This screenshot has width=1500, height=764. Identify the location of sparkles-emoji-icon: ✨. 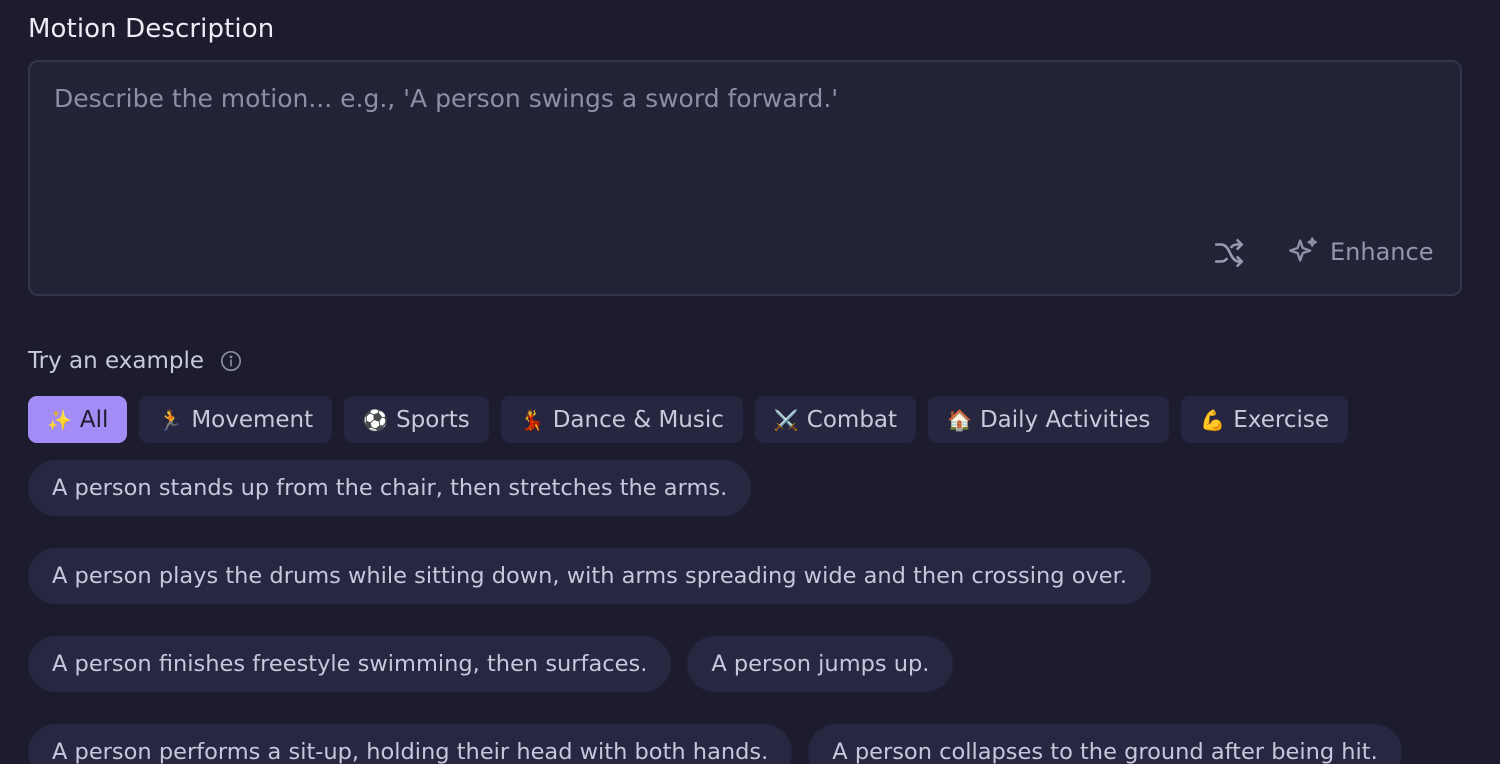
(59, 419).